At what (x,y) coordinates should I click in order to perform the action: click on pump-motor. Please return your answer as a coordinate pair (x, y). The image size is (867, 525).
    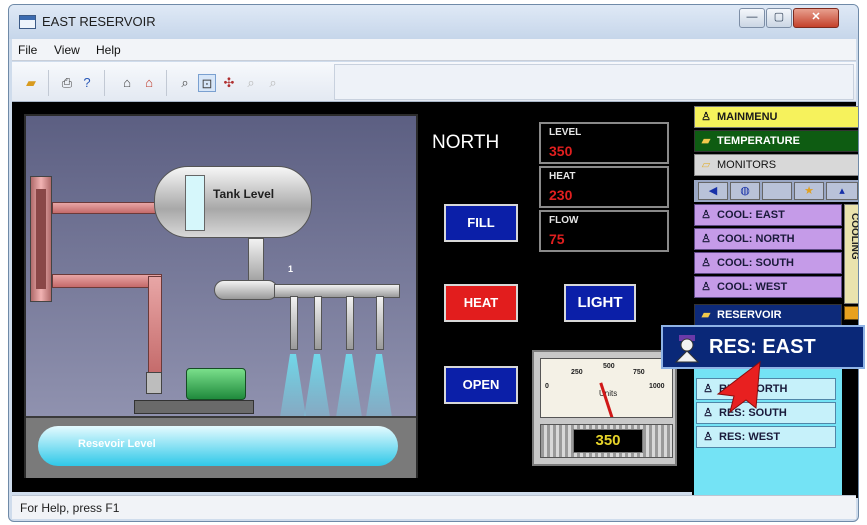
    Looking at the image, I should click on (216, 384).